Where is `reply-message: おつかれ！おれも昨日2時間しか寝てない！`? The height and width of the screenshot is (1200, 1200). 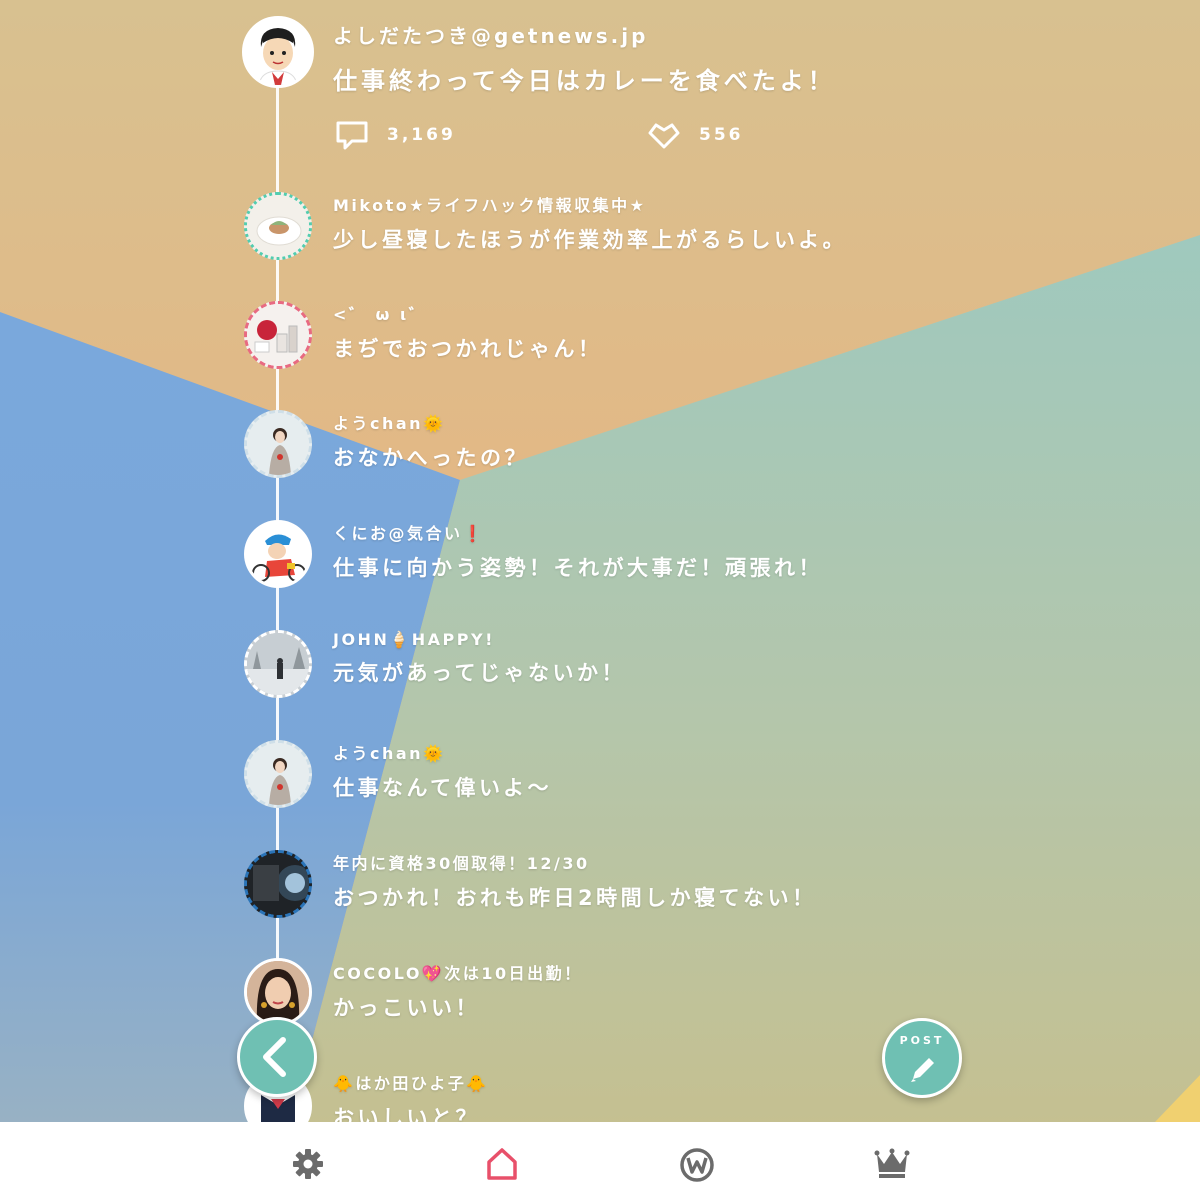 reply-message: おつかれ！おれも昨日2時間しか寝てない！ is located at coordinates (575, 898).